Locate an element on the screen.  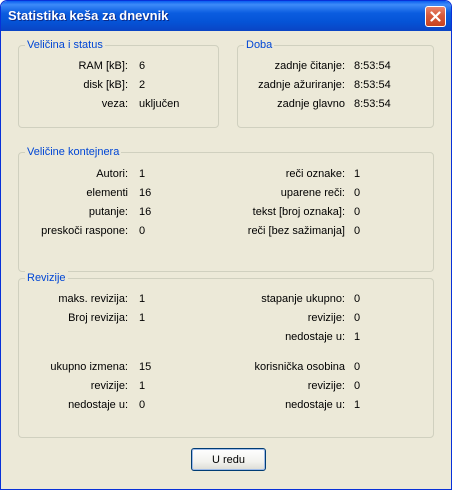
elements-row: elementi 16 uparene reči: 0 is located at coordinates (226, 193).